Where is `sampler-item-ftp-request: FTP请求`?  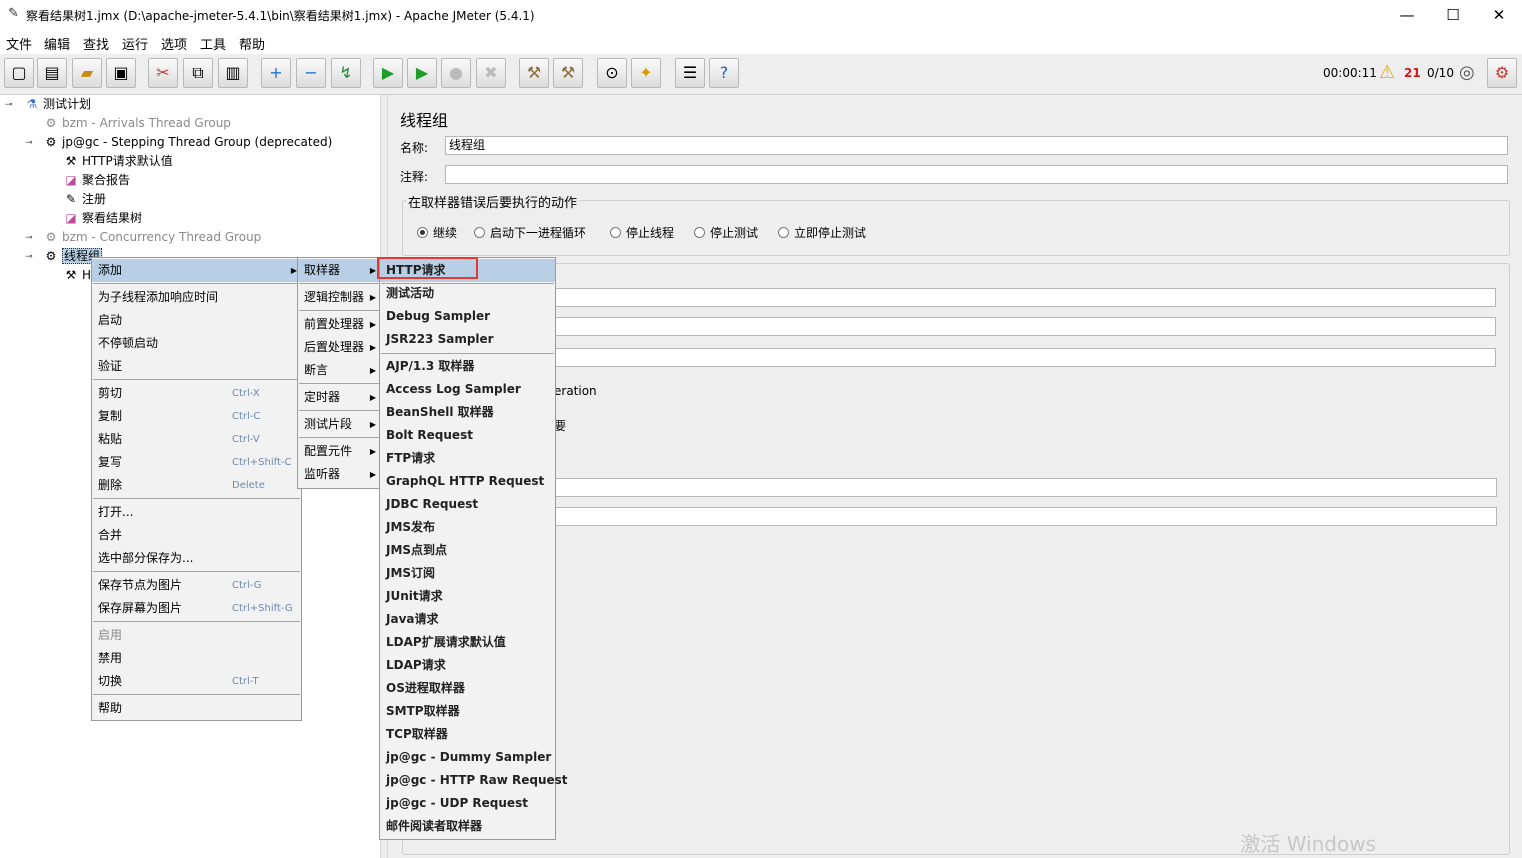
sampler-item-ftp-request: FTP请求 is located at coordinates (467, 458).